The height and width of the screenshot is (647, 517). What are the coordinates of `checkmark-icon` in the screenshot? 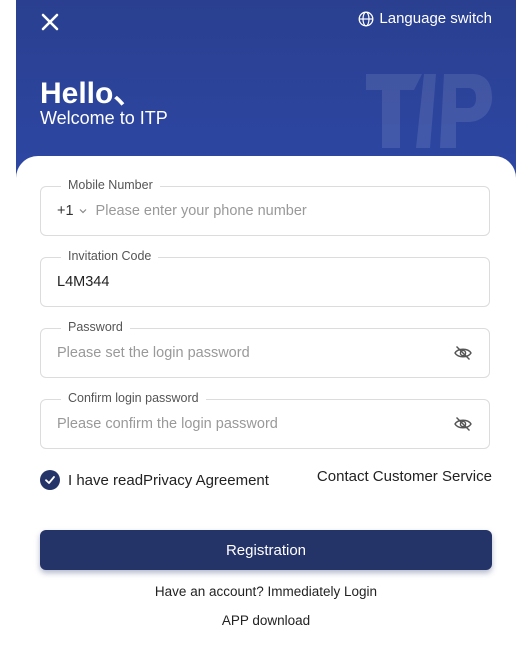 It's located at (50, 480).